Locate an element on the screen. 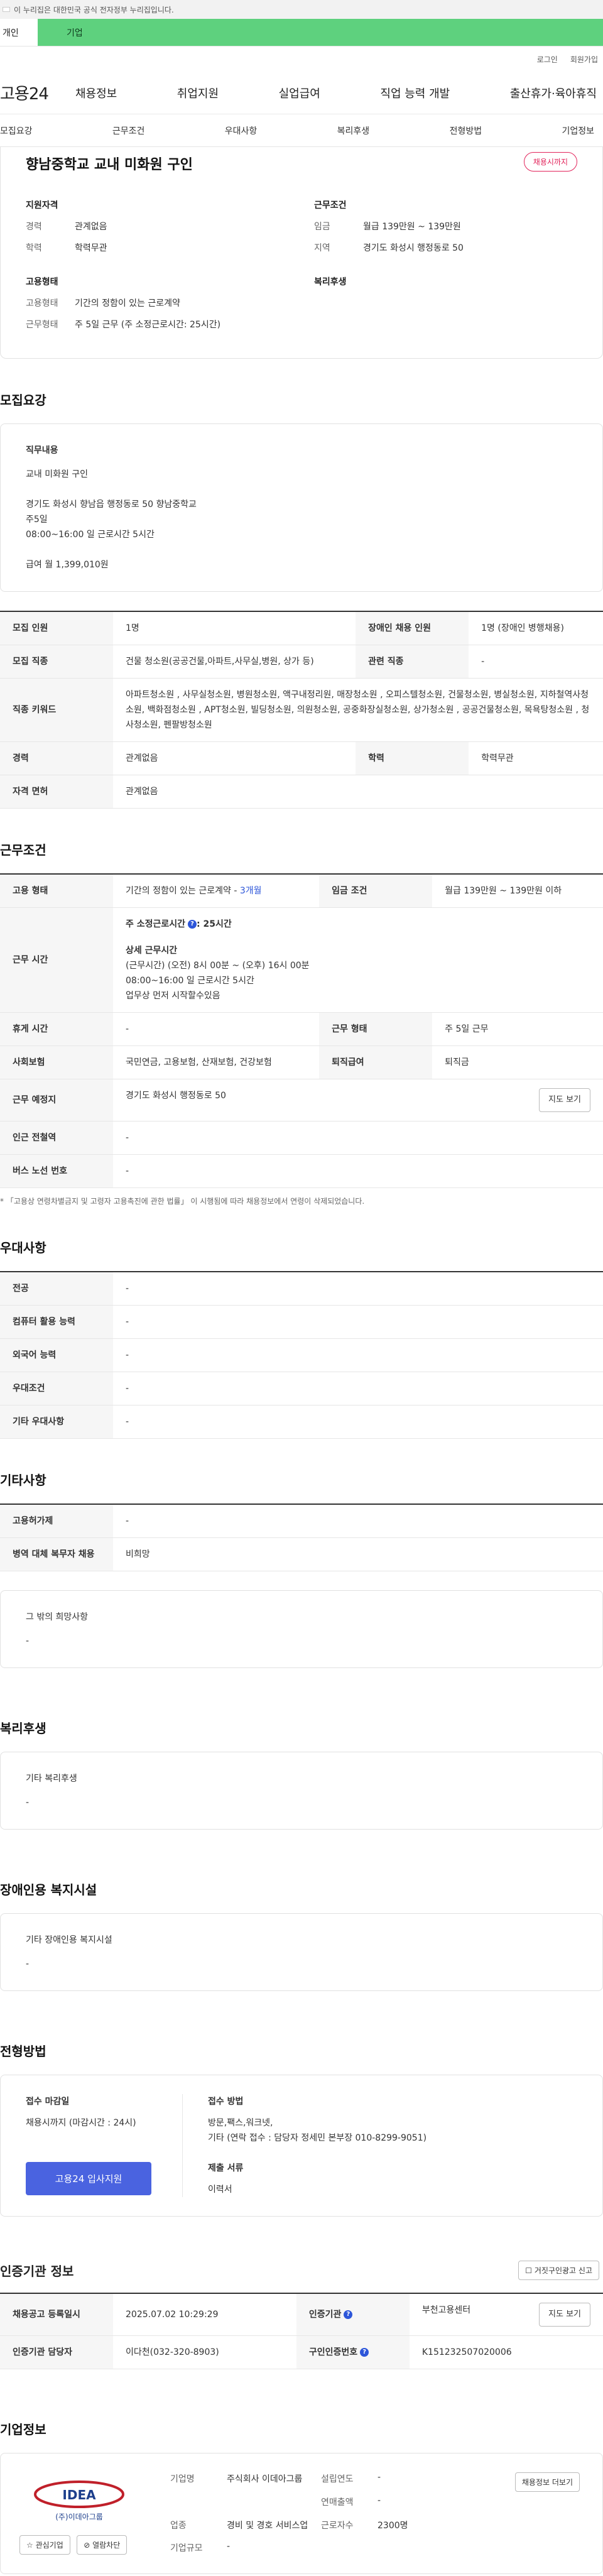  company-logo: IDEA (주)이데아그룹 is located at coordinates (79, 2500).